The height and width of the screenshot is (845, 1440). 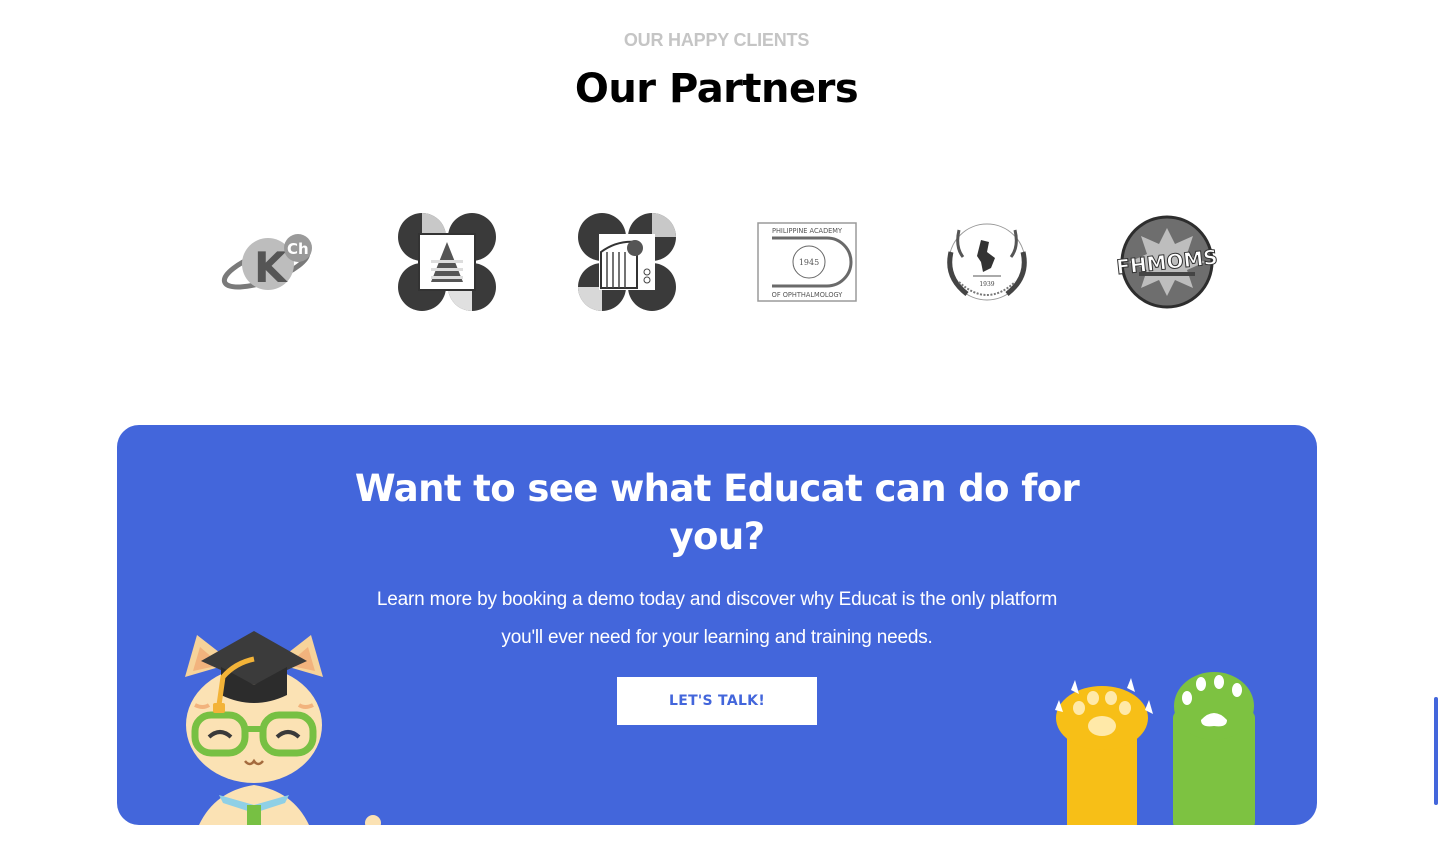 I want to click on philippine-society-general-surgeons-logo: 1939, so click(x=987, y=262).